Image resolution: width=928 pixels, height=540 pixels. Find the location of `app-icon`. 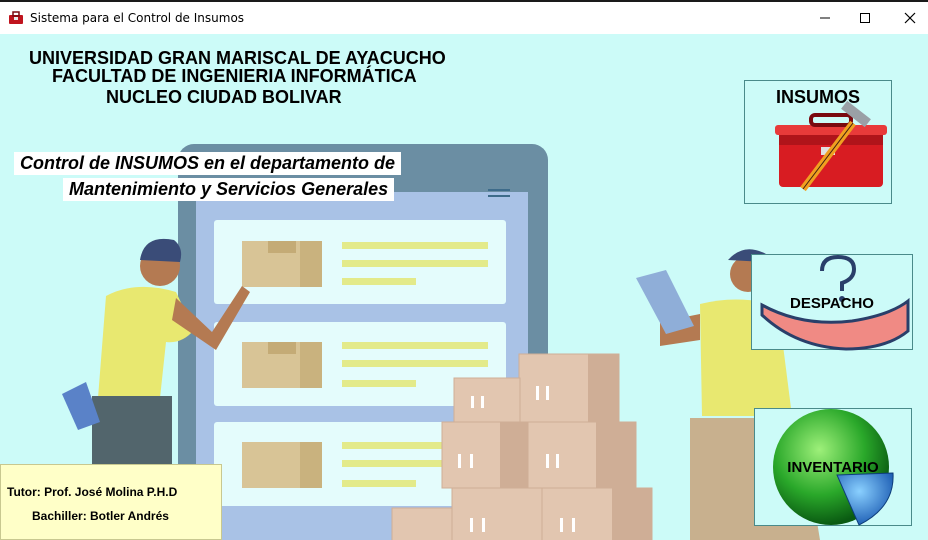

app-icon is located at coordinates (16, 17).